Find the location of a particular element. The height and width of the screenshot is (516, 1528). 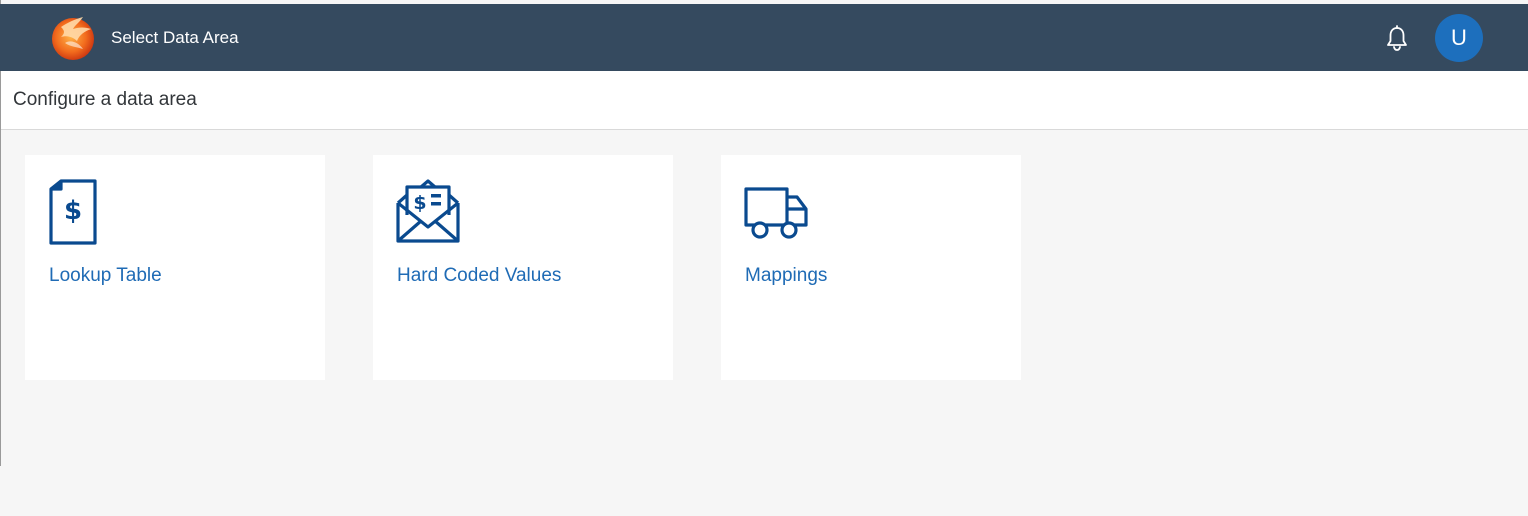

app-logo is located at coordinates (73, 37).